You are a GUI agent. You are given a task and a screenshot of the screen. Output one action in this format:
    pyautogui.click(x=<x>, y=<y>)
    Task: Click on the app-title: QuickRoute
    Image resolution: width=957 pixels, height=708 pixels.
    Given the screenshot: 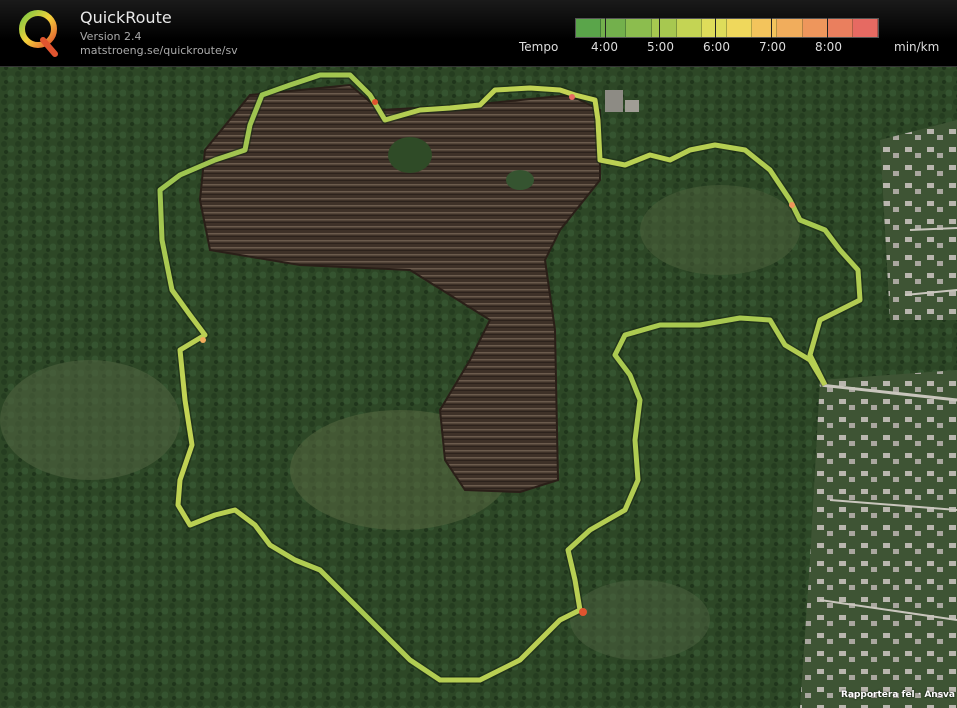 What is the action you would take?
    pyautogui.click(x=126, y=17)
    